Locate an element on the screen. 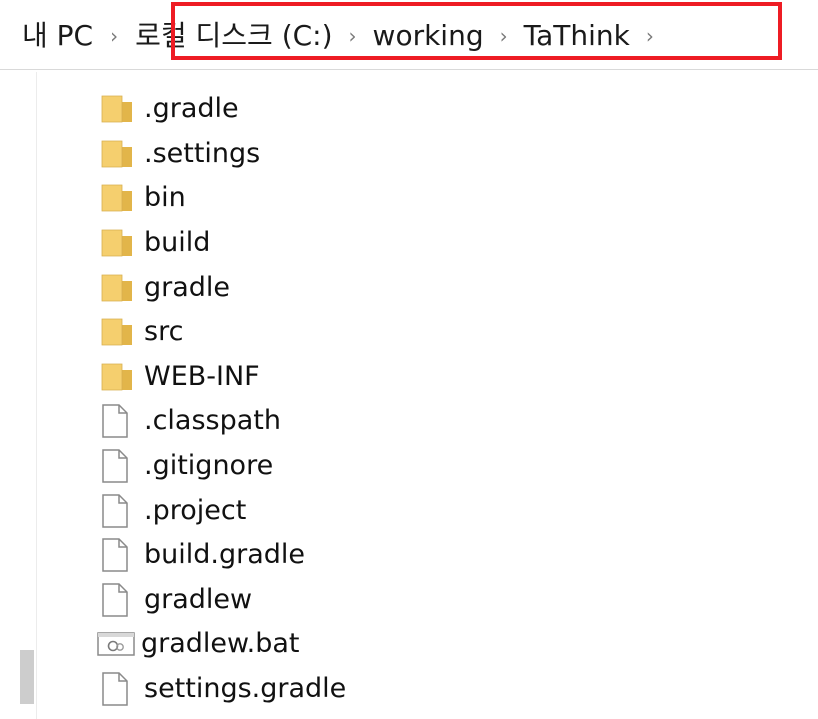  item-name: gradle is located at coordinates (187, 287).